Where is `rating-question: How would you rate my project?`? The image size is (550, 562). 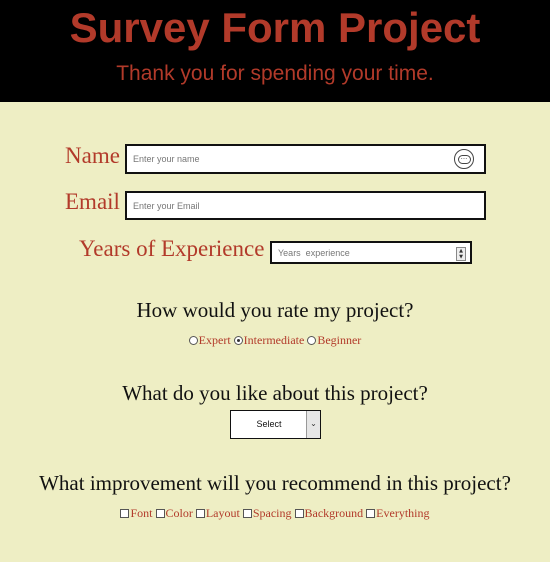
rating-question: How would you rate my project? is located at coordinates (275, 310).